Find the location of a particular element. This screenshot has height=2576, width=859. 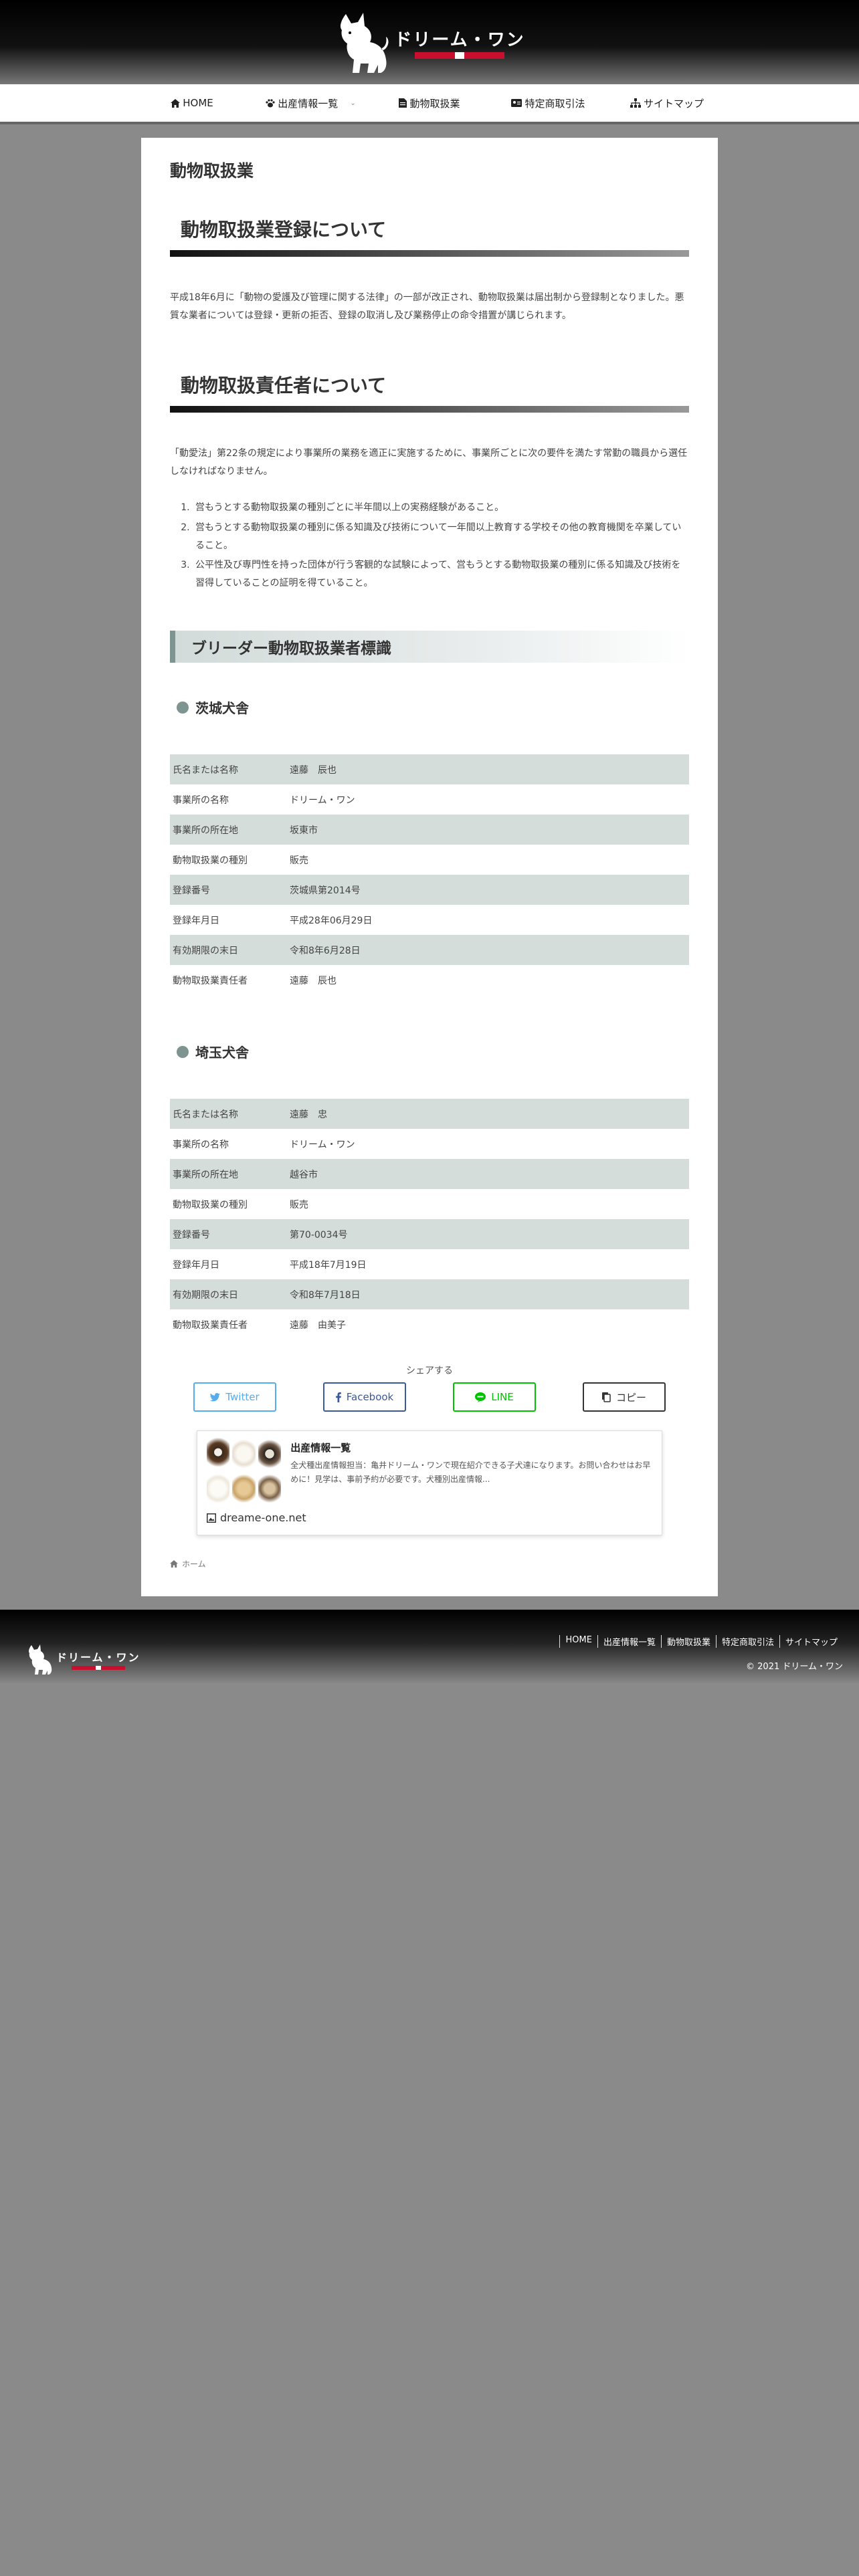

breadcrumb: ホーム is located at coordinates (429, 1564).